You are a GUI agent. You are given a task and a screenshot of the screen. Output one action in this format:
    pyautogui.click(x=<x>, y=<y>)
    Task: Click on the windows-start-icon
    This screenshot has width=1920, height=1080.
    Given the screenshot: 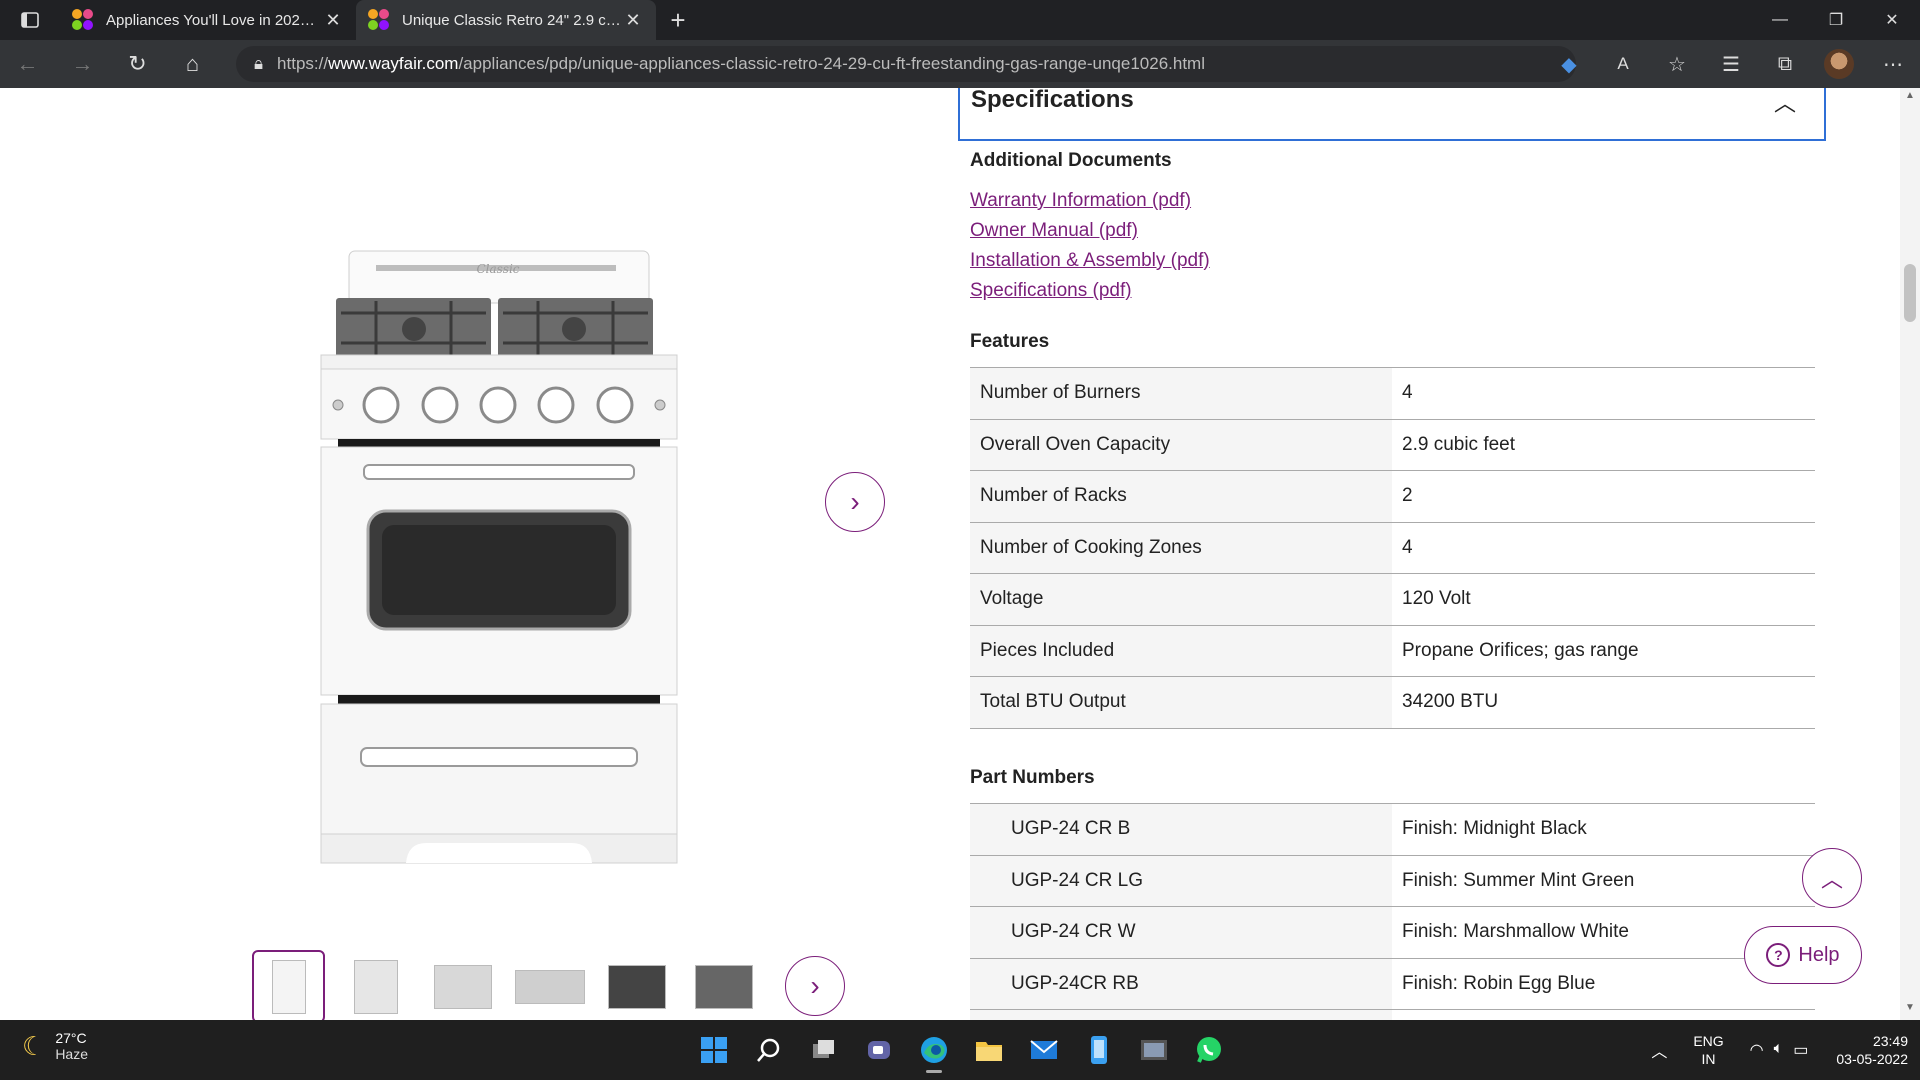 What is the action you would take?
    pyautogui.click(x=714, y=1050)
    